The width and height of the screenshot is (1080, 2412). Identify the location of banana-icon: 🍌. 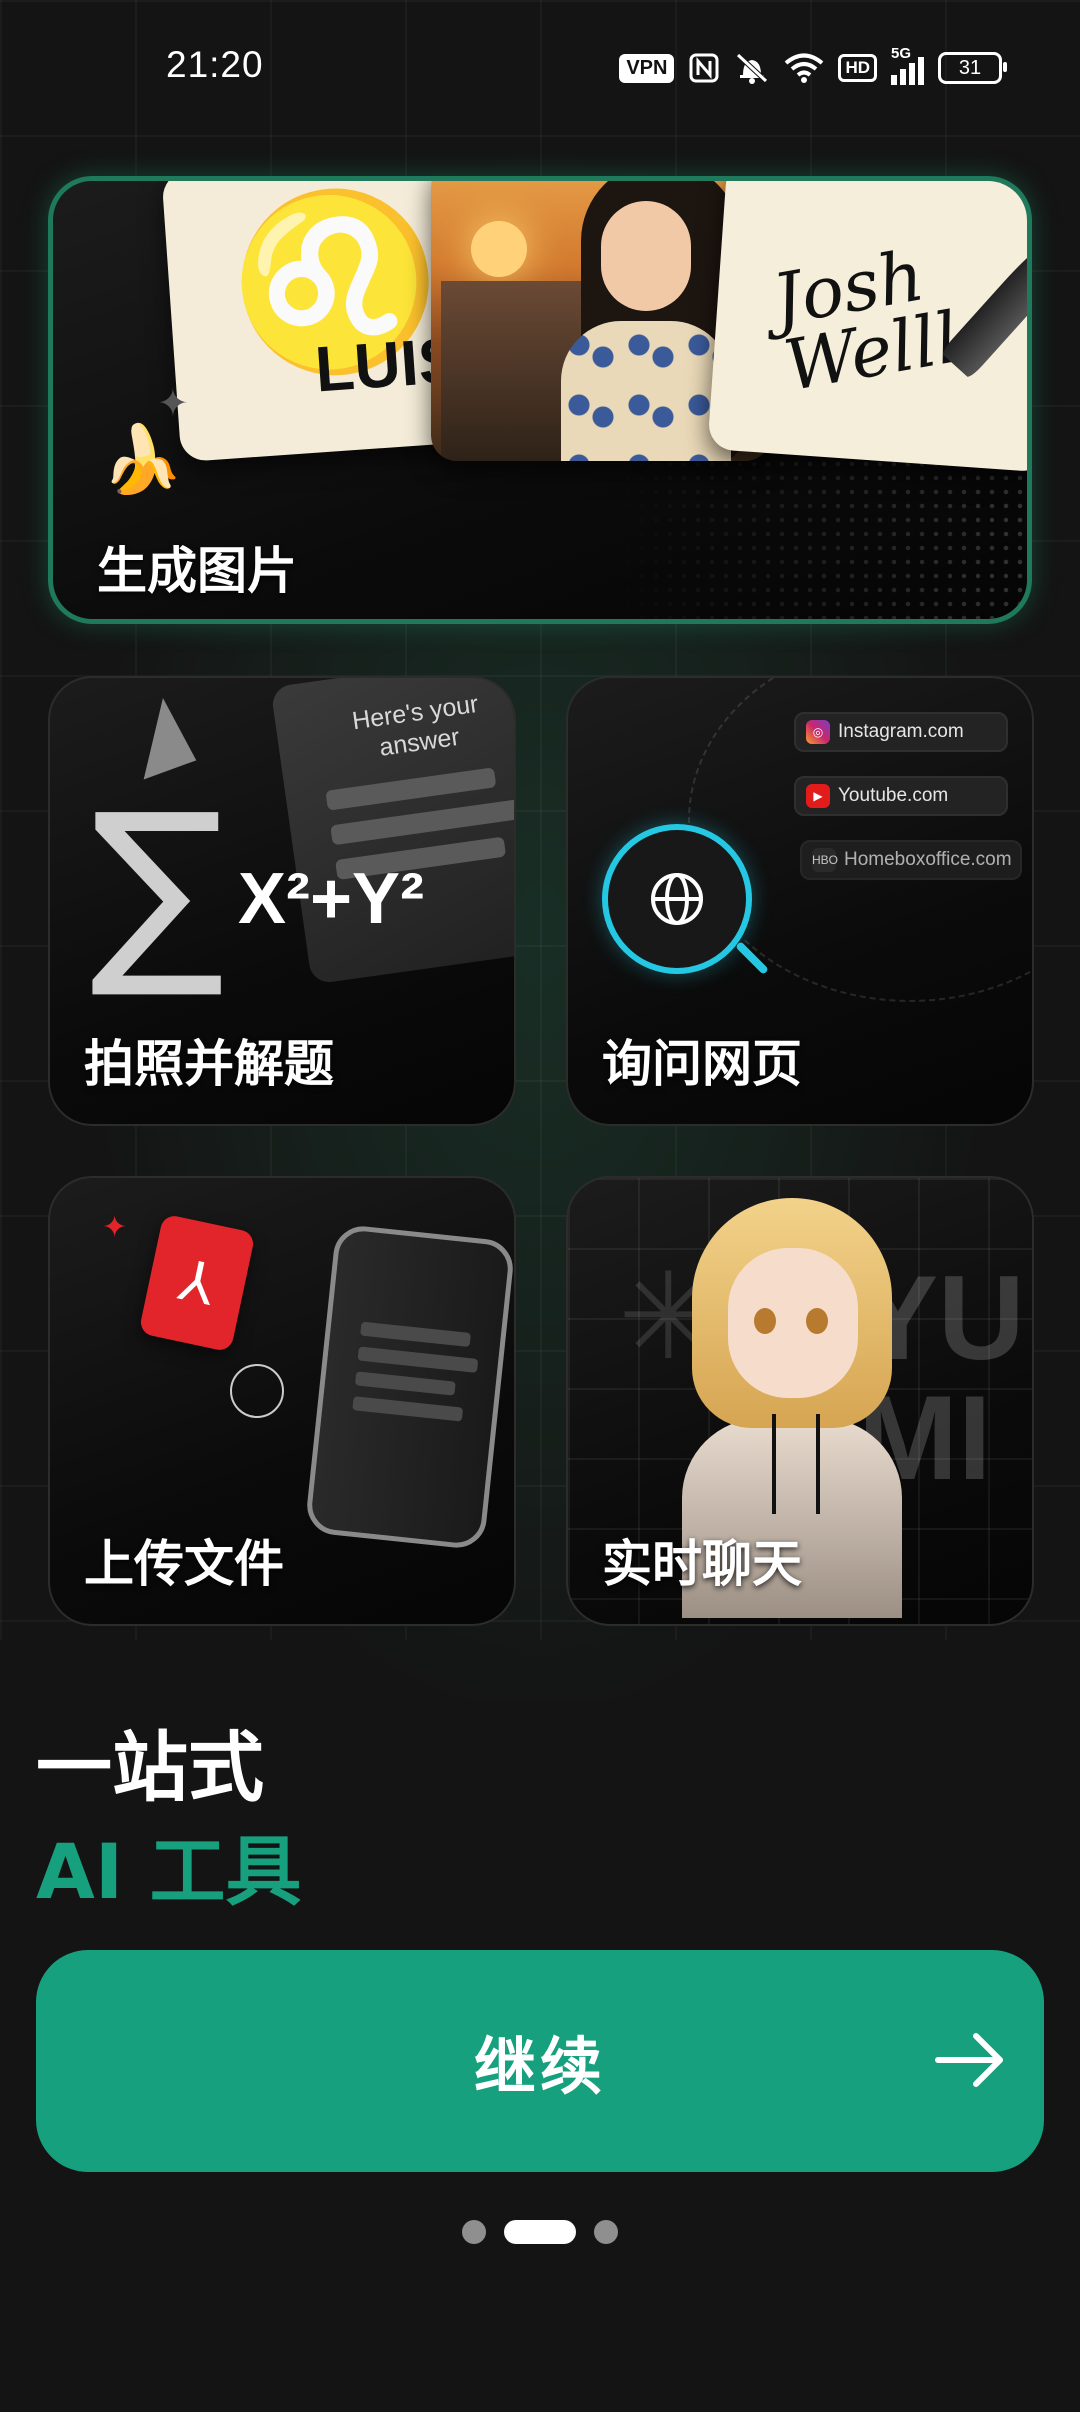
(142, 459).